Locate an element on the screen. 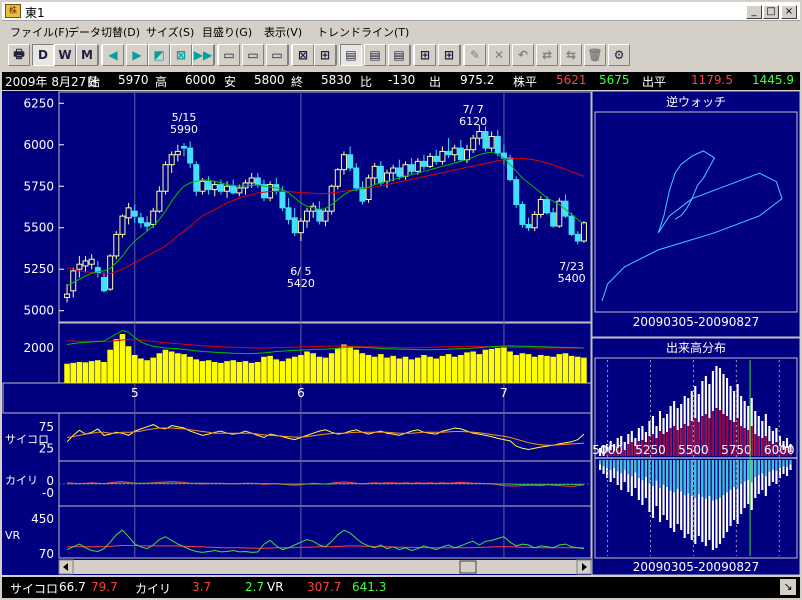 Image resolution: width=802 pixels, height=600 pixels. toolbar-weekly-button: W is located at coordinates (65, 55).